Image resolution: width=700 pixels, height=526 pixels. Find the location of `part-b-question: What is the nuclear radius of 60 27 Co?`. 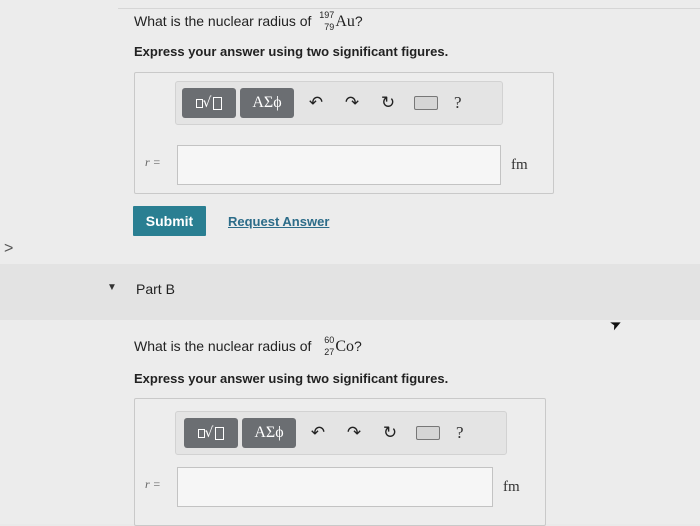

part-b-question: What is the nuclear radius of 60 27 Co? is located at coordinates (248, 346).